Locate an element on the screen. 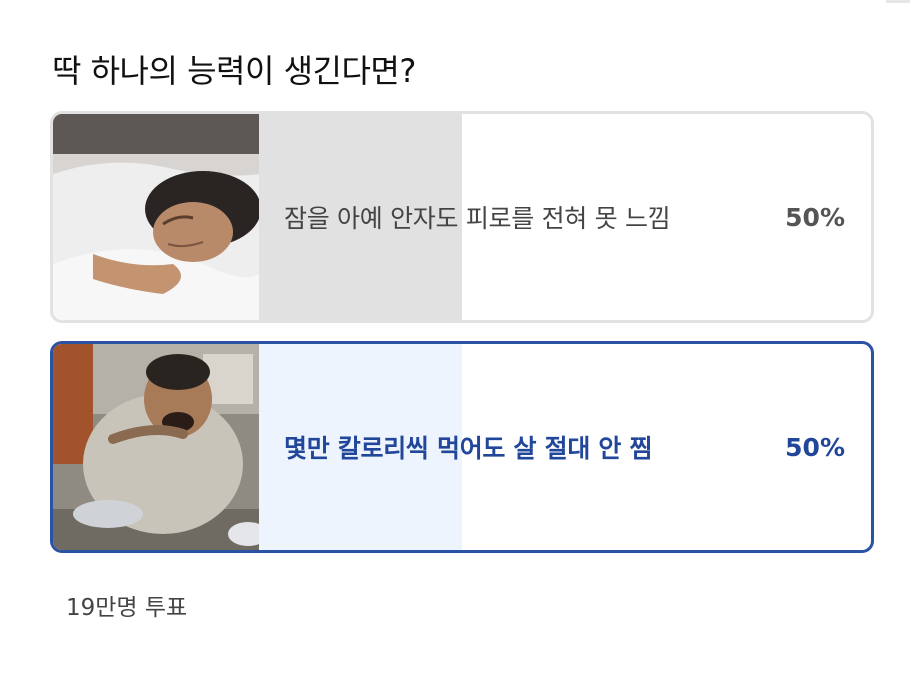  poll-question: 딱 하나의 능력이 생긴다면? is located at coordinates (234, 71).